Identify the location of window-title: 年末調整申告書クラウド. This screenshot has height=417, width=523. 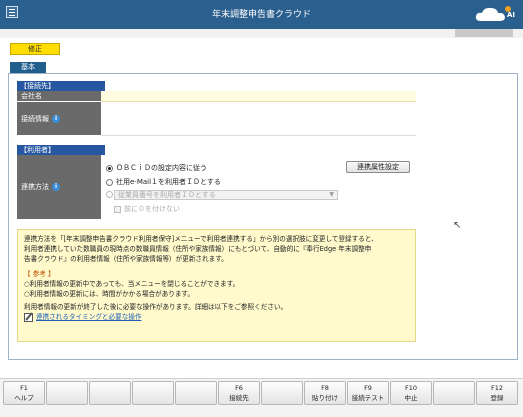
(261, 15).